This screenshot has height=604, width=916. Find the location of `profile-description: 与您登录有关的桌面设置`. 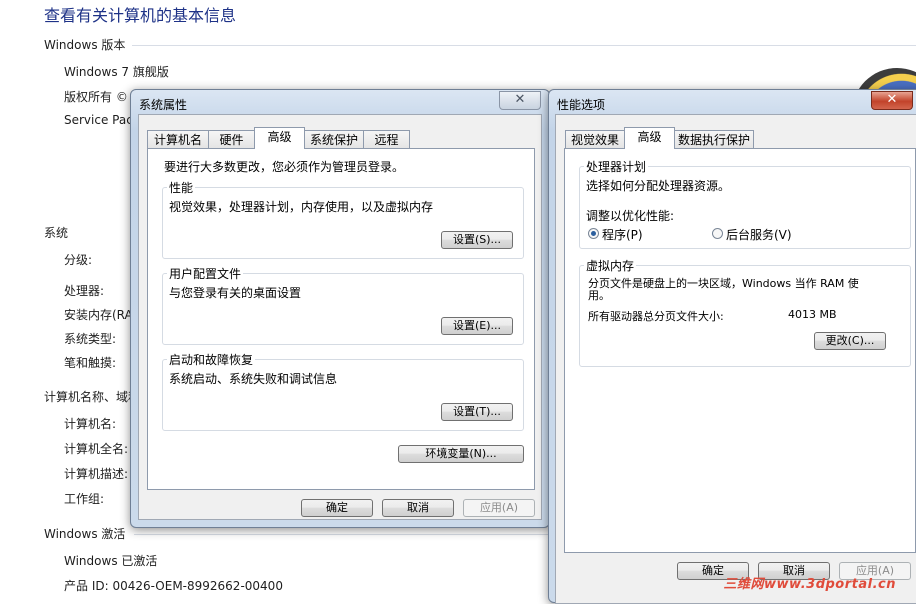

profile-description: 与您登录有关的桌面设置 is located at coordinates (235, 293).